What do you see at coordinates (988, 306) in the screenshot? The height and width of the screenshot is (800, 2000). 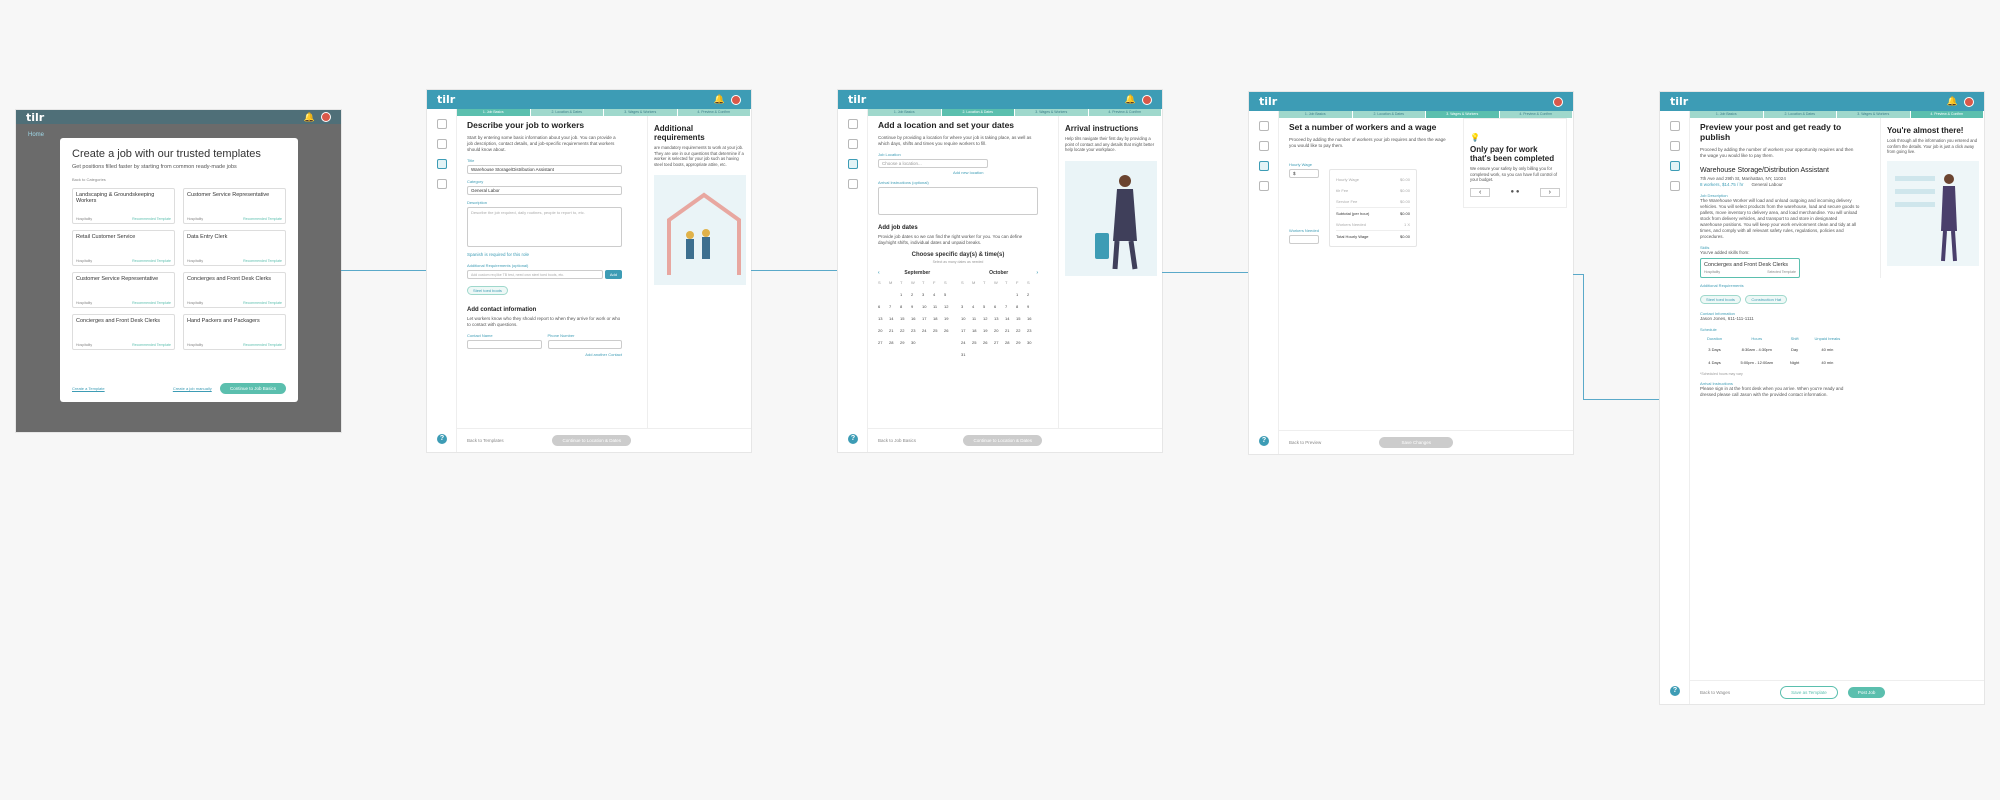 I see `calendar-day: 5` at bounding box center [988, 306].